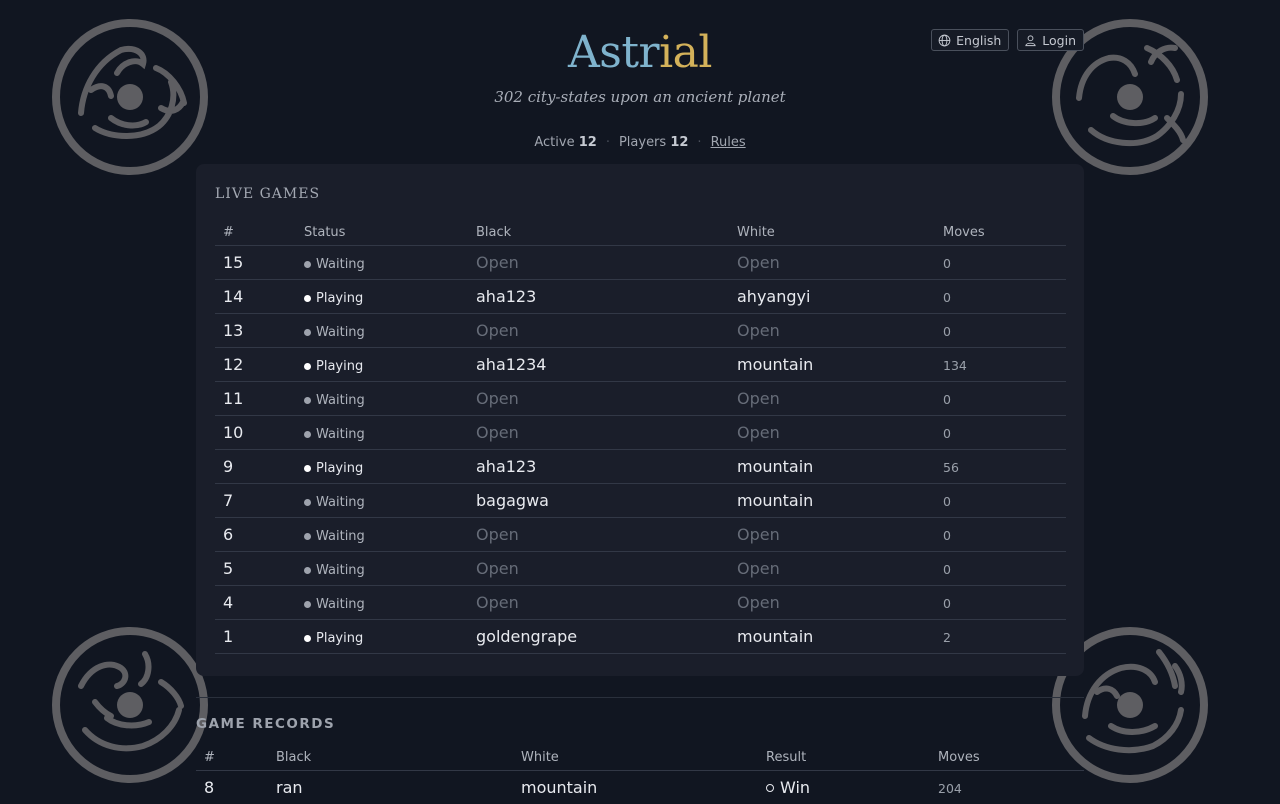 Image resolution: width=1280 pixels, height=804 pixels. I want to click on game-number: 9, so click(228, 466).